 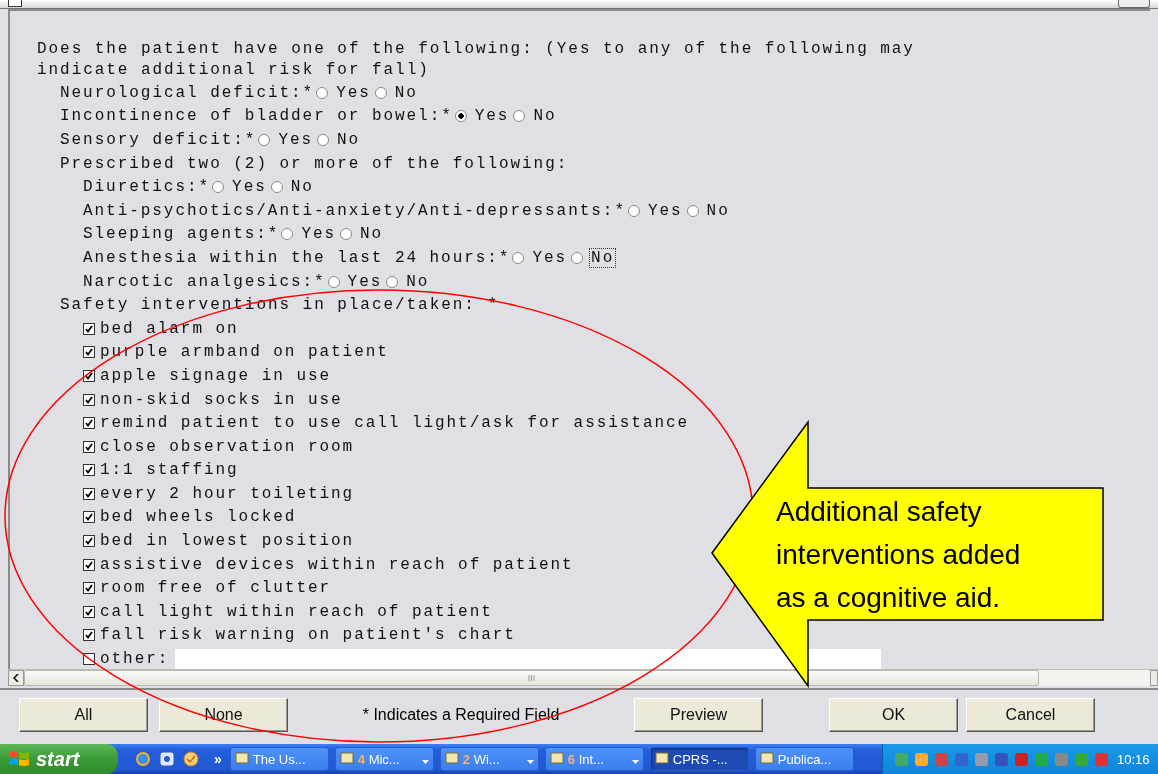 What do you see at coordinates (181, 92) in the screenshot?
I see `question-label: Neurological deficit:` at bounding box center [181, 92].